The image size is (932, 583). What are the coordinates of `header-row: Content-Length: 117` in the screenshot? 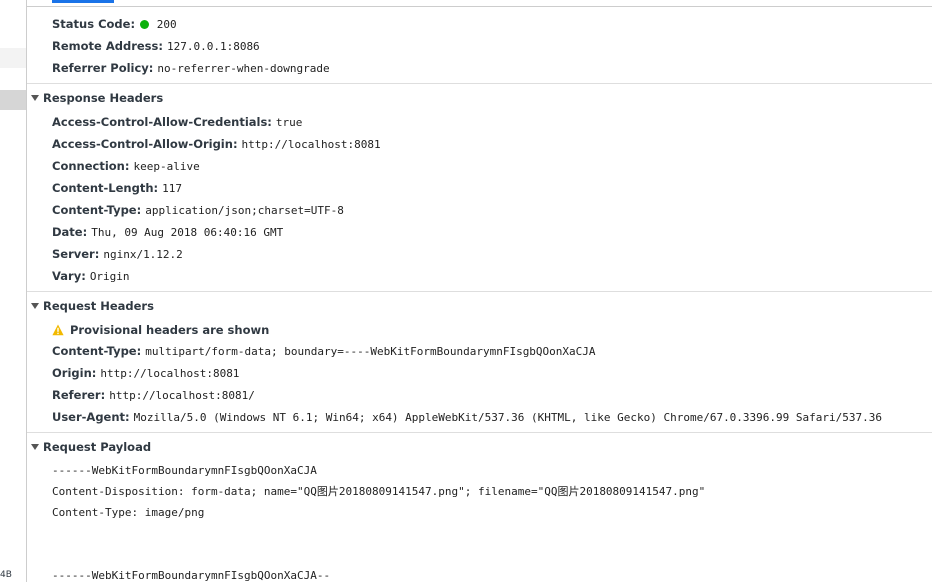 It's located at (117, 188).